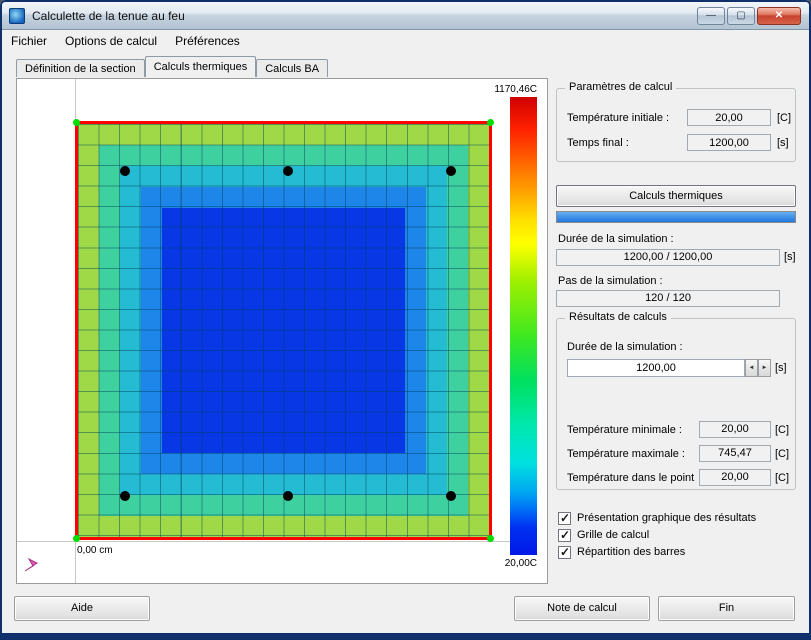  I want to click on fin-button: Fin, so click(726, 608).